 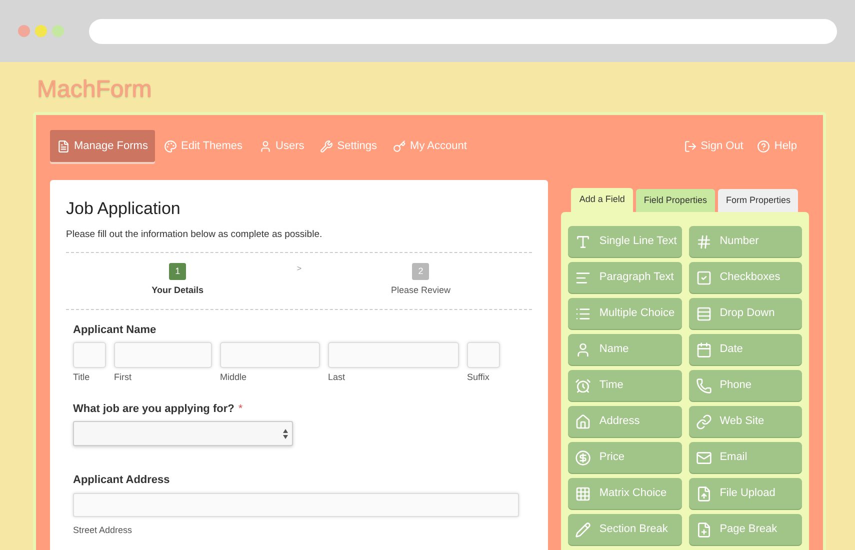 What do you see at coordinates (745, 385) in the screenshot?
I see `add-field-button: Phone` at bounding box center [745, 385].